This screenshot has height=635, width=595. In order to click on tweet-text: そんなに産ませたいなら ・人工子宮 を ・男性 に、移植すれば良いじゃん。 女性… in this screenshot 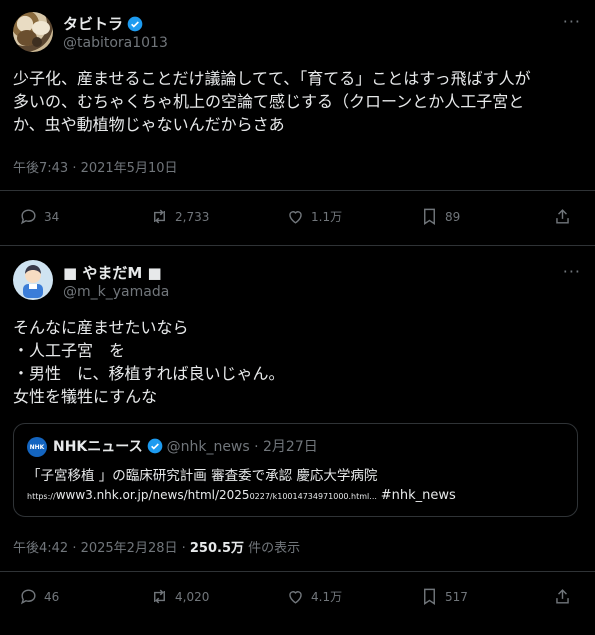, I will do `click(149, 362)`.